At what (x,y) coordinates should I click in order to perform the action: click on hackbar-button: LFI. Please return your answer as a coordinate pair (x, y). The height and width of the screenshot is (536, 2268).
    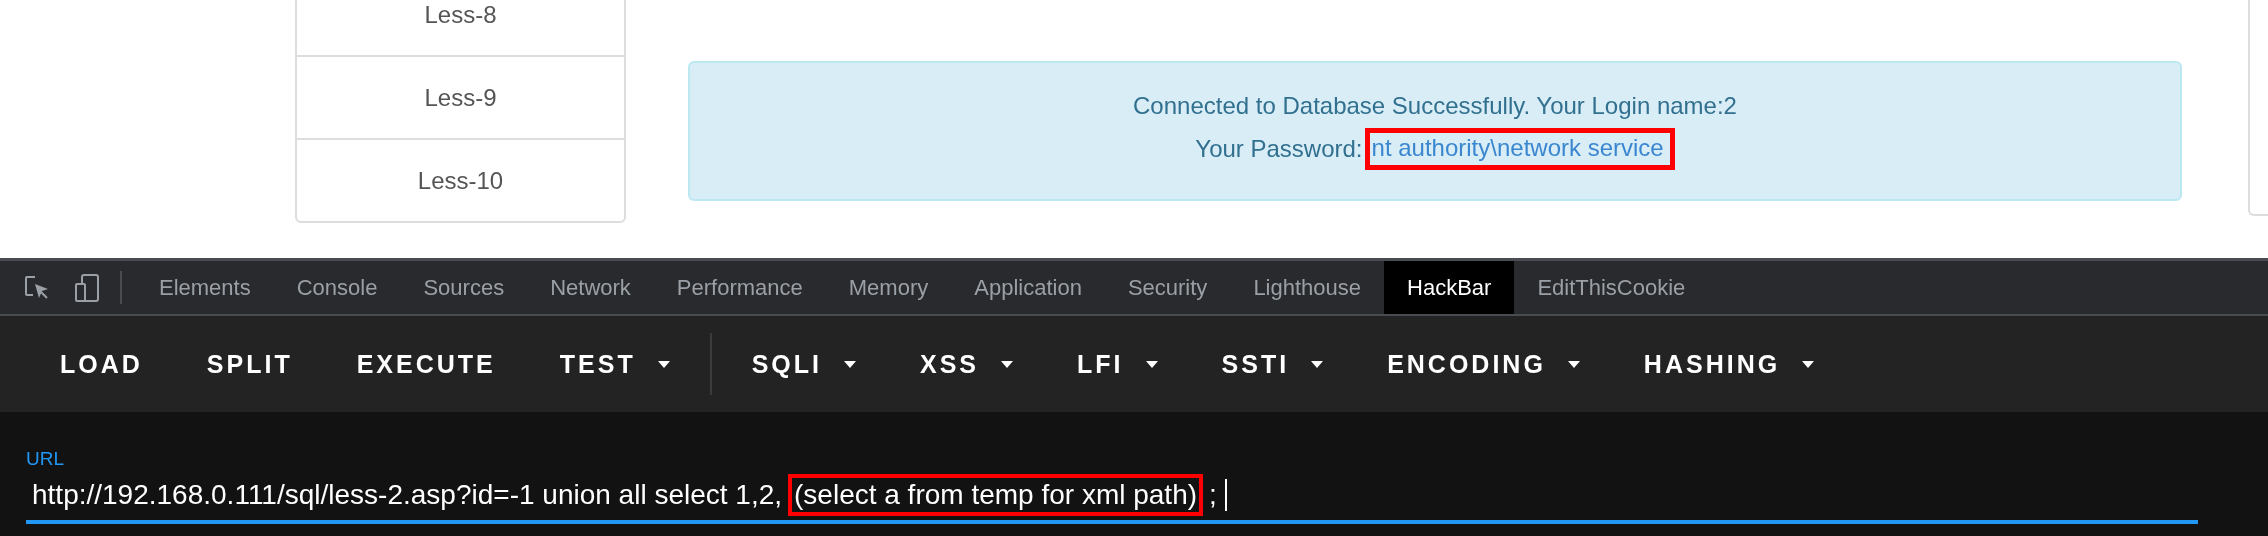
    Looking at the image, I should click on (1117, 364).